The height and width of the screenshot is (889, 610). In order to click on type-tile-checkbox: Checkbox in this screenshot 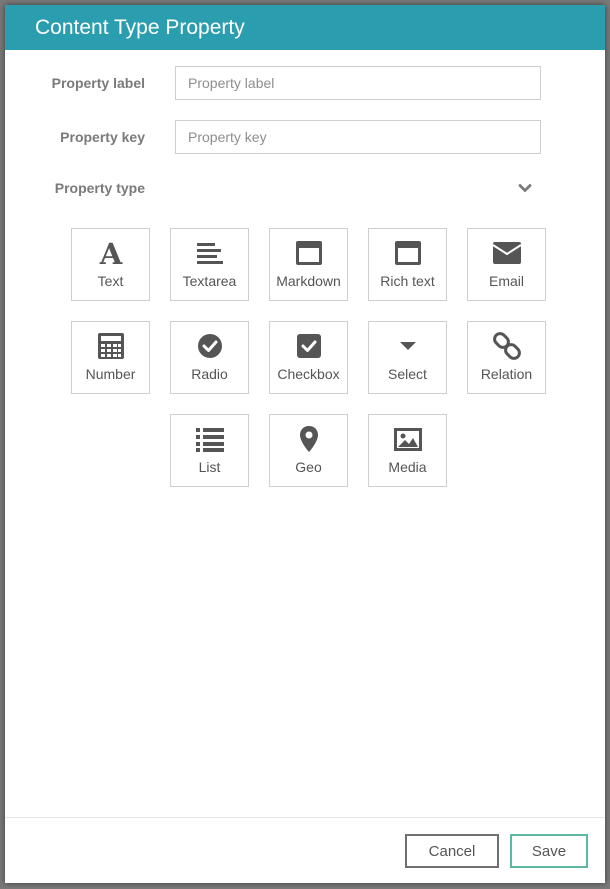, I will do `click(308, 357)`.